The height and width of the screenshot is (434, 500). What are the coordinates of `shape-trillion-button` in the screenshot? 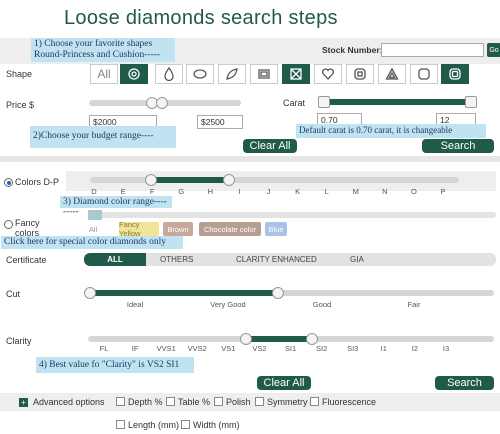 It's located at (392, 74).